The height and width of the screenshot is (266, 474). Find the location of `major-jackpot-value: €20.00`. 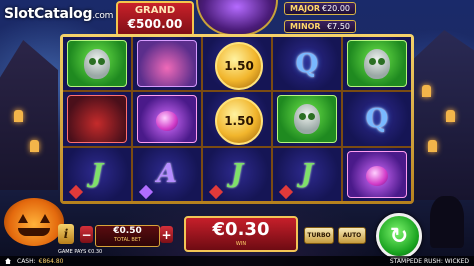

major-jackpot-value: €20.00 is located at coordinates (336, 8).